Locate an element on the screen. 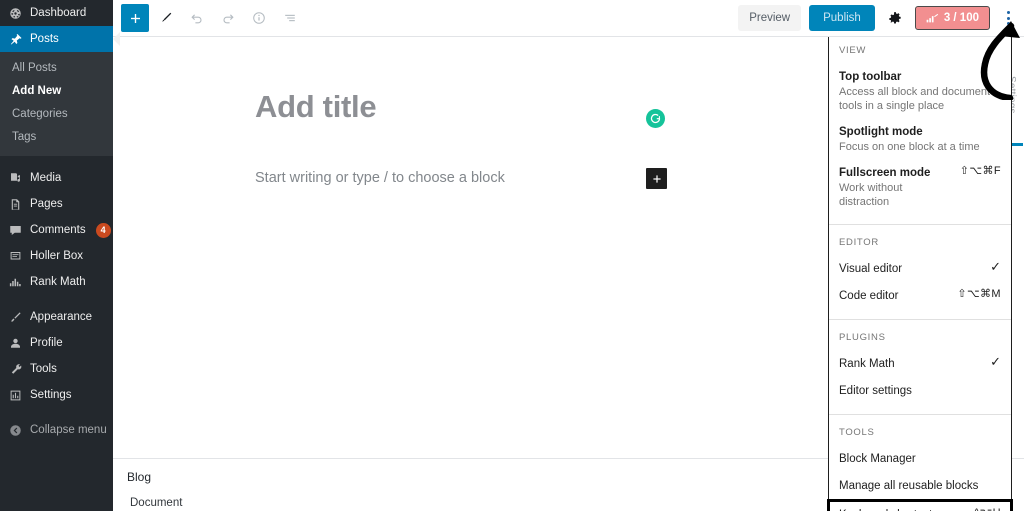 The width and height of the screenshot is (1024, 511). menu-group-label: View is located at coordinates (853, 50).